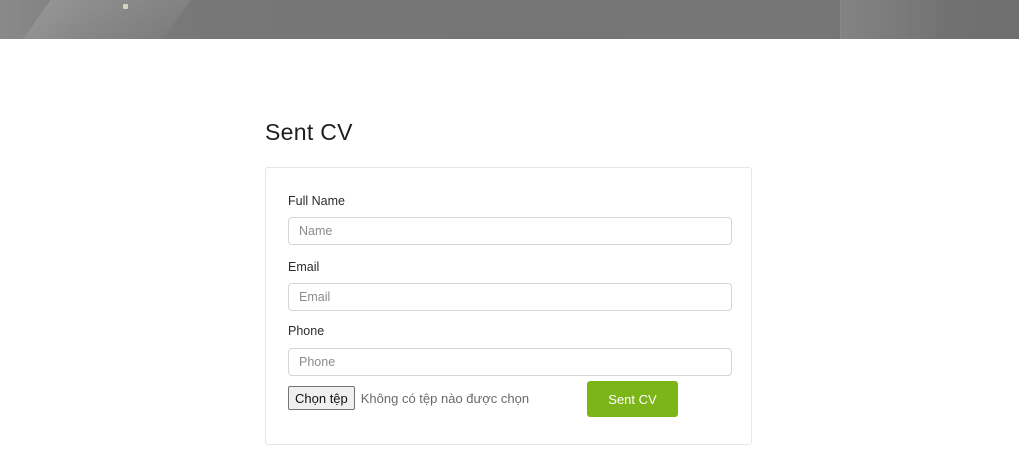 Image resolution: width=1019 pixels, height=468 pixels. I want to click on phone-label: Phone, so click(306, 331).